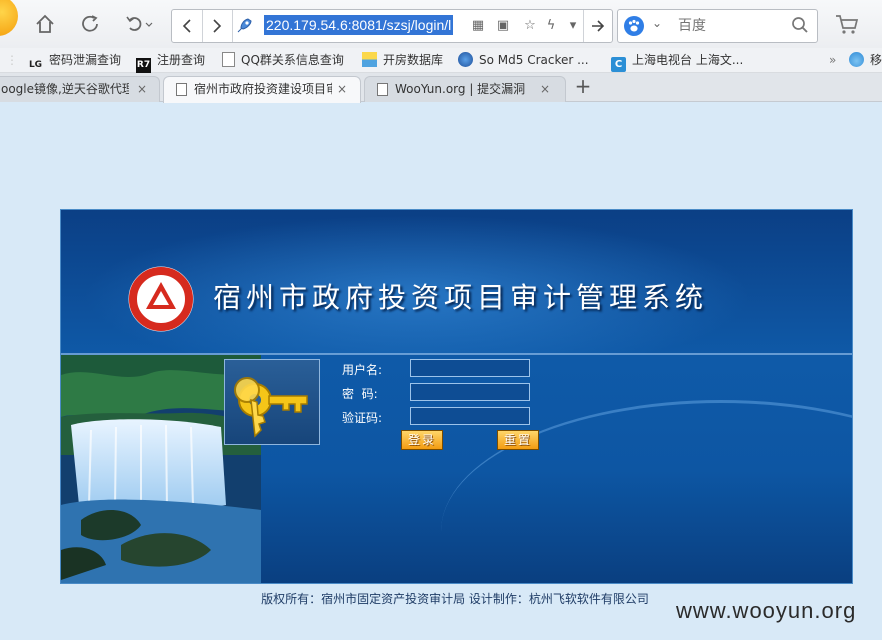 The height and width of the screenshot is (640, 882). What do you see at coordinates (460, 89) in the screenshot?
I see `tab-title: WooYun.org | 提交漏洞` at bounding box center [460, 89].